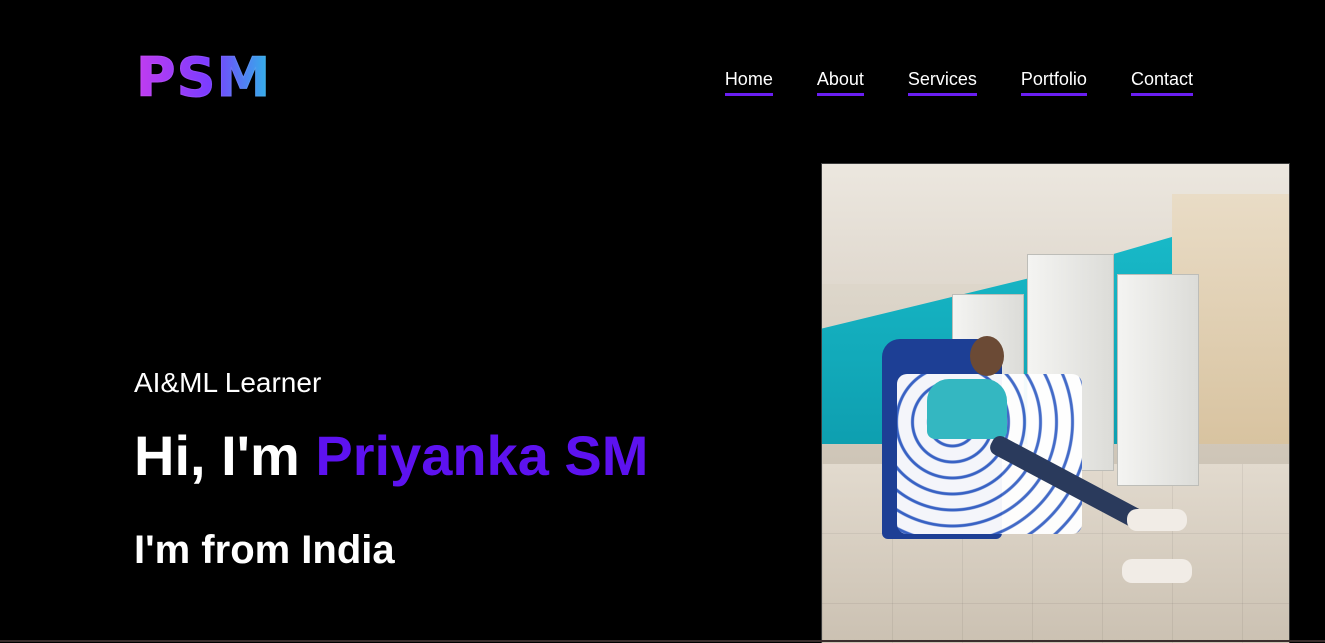 Image resolution: width=1325 pixels, height=643 pixels. Describe the element at coordinates (1053, 82) in the screenshot. I see `nav-link-portfolio: Portfolio` at that location.